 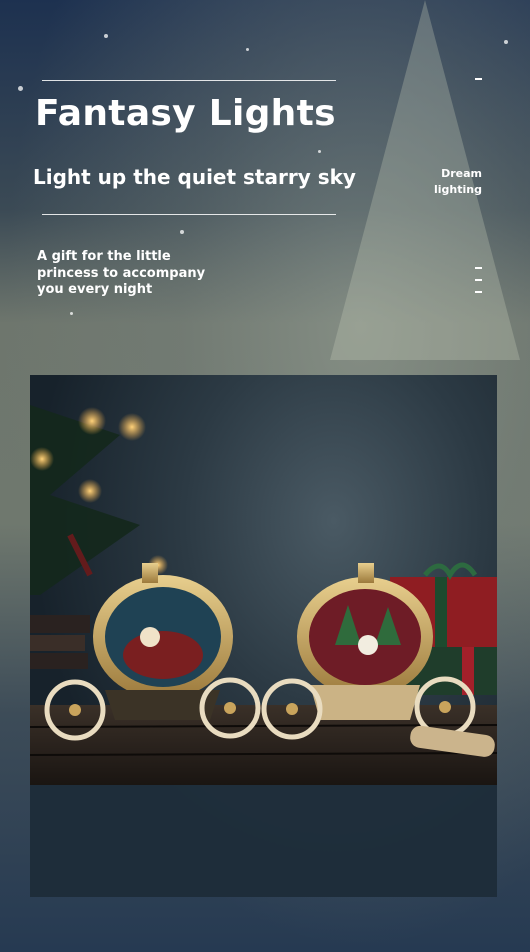 What do you see at coordinates (189, 214) in the screenshot?
I see `bottom-rule` at bounding box center [189, 214].